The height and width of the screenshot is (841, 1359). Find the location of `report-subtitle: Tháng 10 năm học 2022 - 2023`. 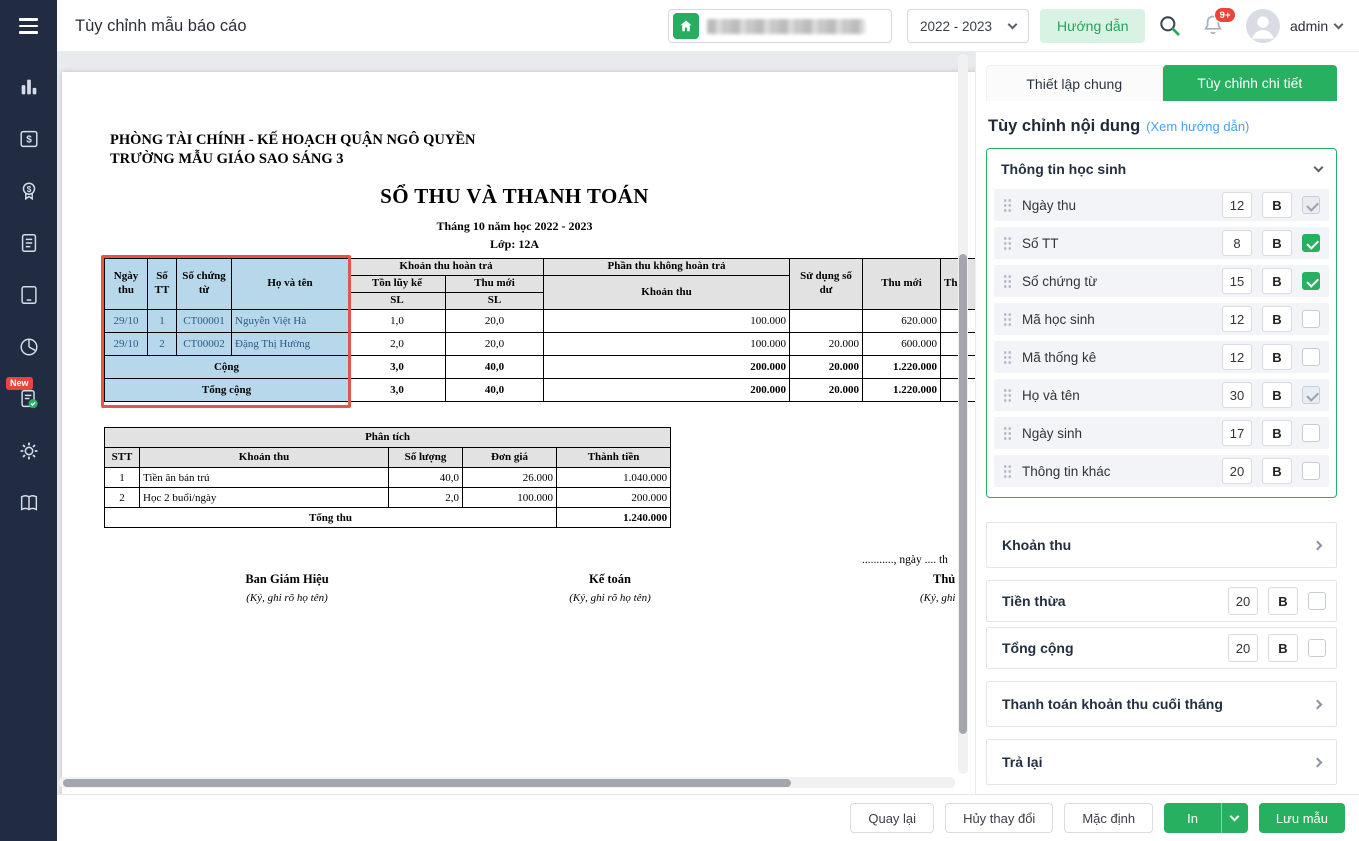

report-subtitle: Tháng 10 năm học 2022 - 2023 is located at coordinates (514, 226).